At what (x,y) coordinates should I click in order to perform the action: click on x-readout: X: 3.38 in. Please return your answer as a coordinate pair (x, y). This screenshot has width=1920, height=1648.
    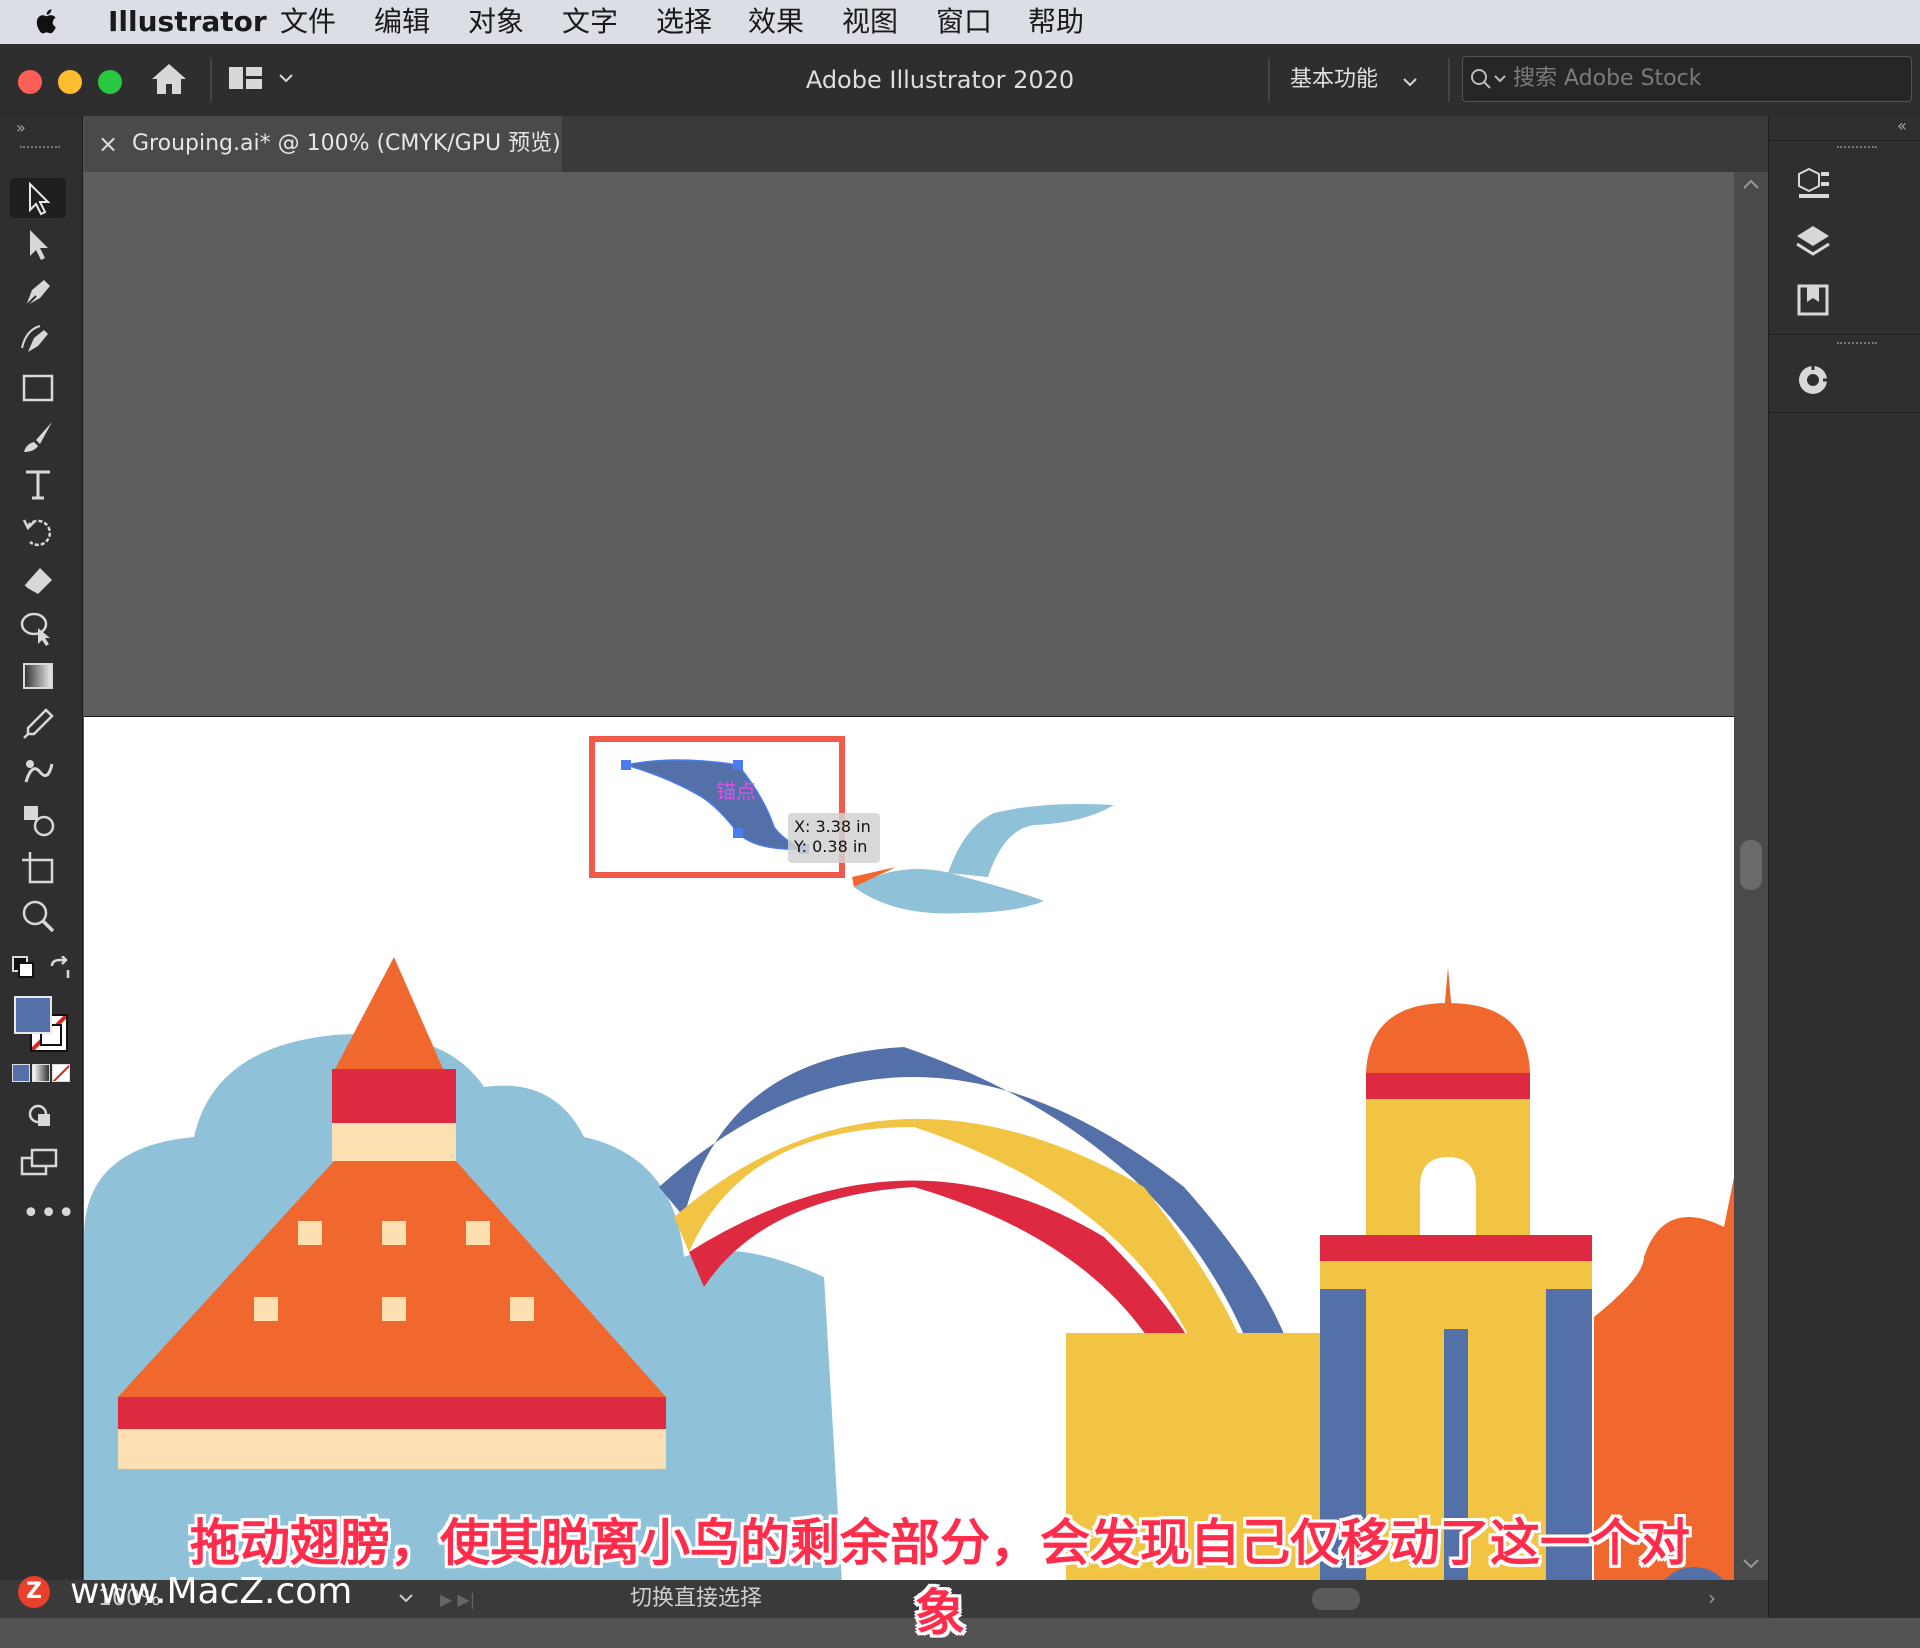
    Looking at the image, I should click on (832, 826).